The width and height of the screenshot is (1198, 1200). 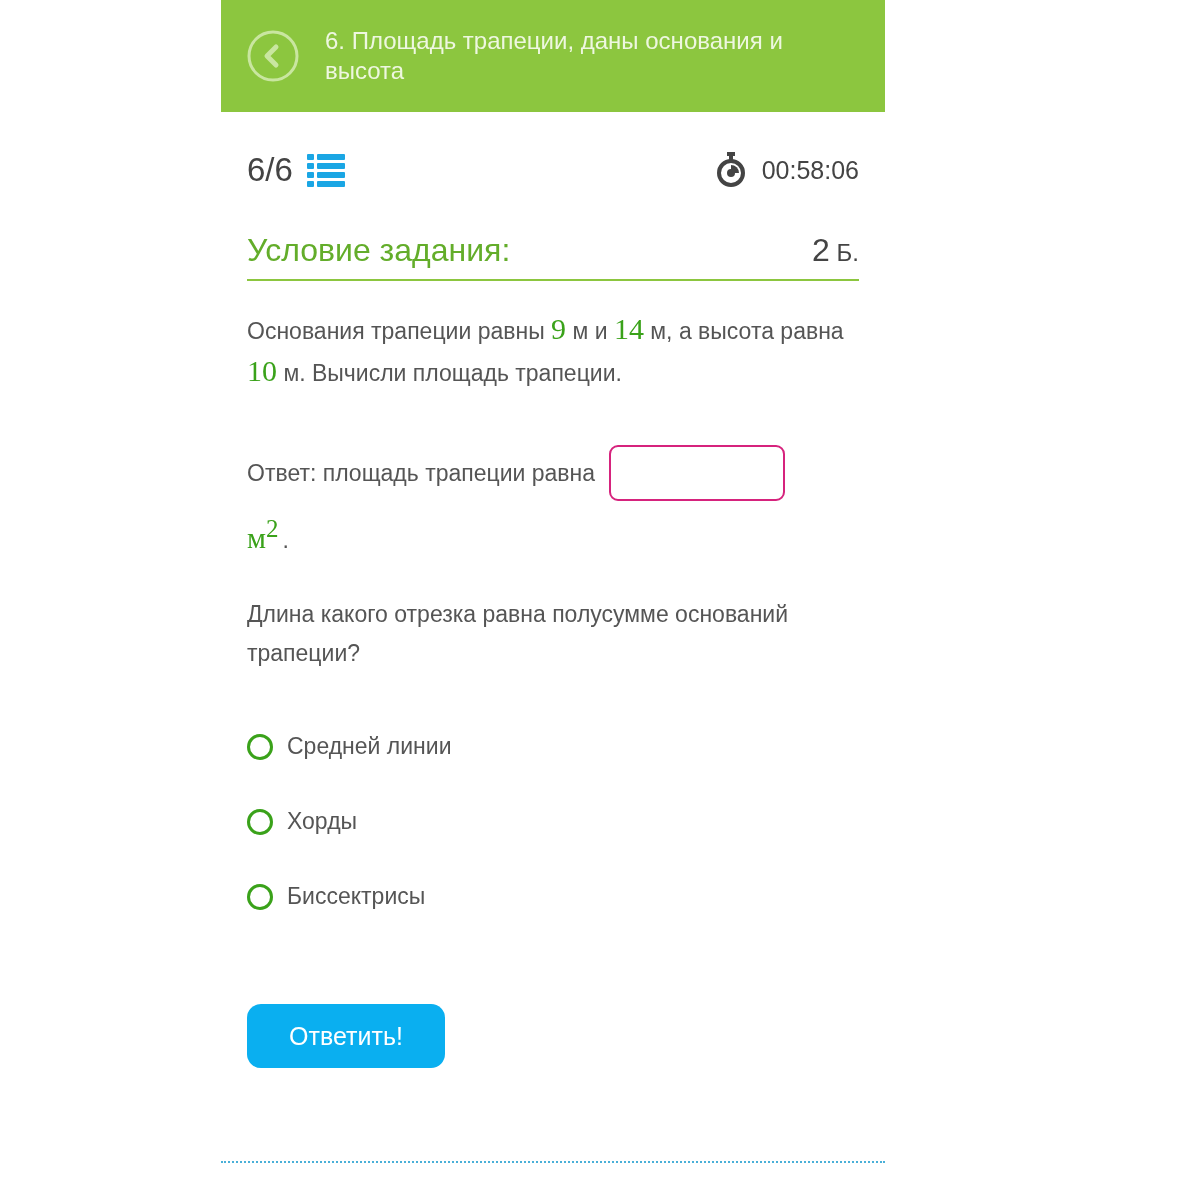 What do you see at coordinates (835, 250) in the screenshot?
I see `points: 2 Б.` at bounding box center [835, 250].